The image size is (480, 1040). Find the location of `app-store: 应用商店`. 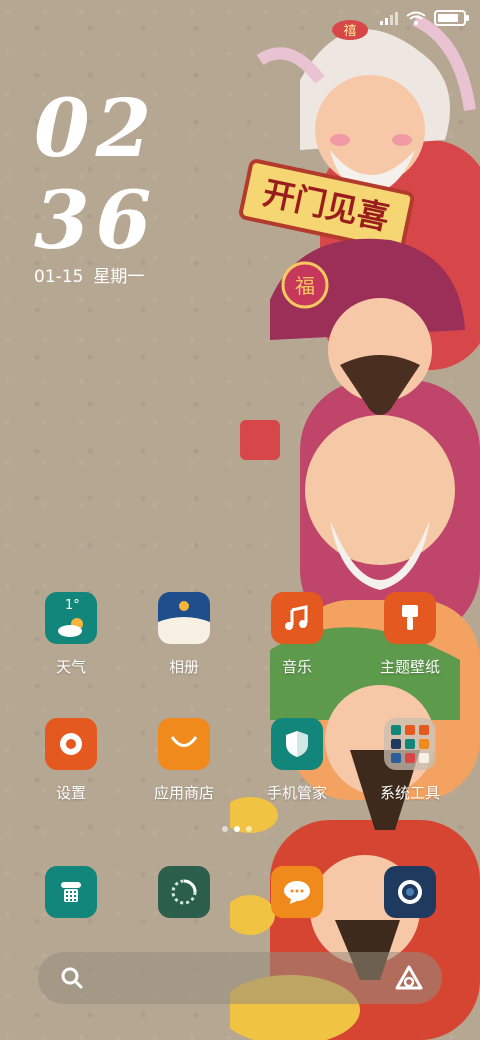

app-store: 应用商店 is located at coordinates (184, 760).